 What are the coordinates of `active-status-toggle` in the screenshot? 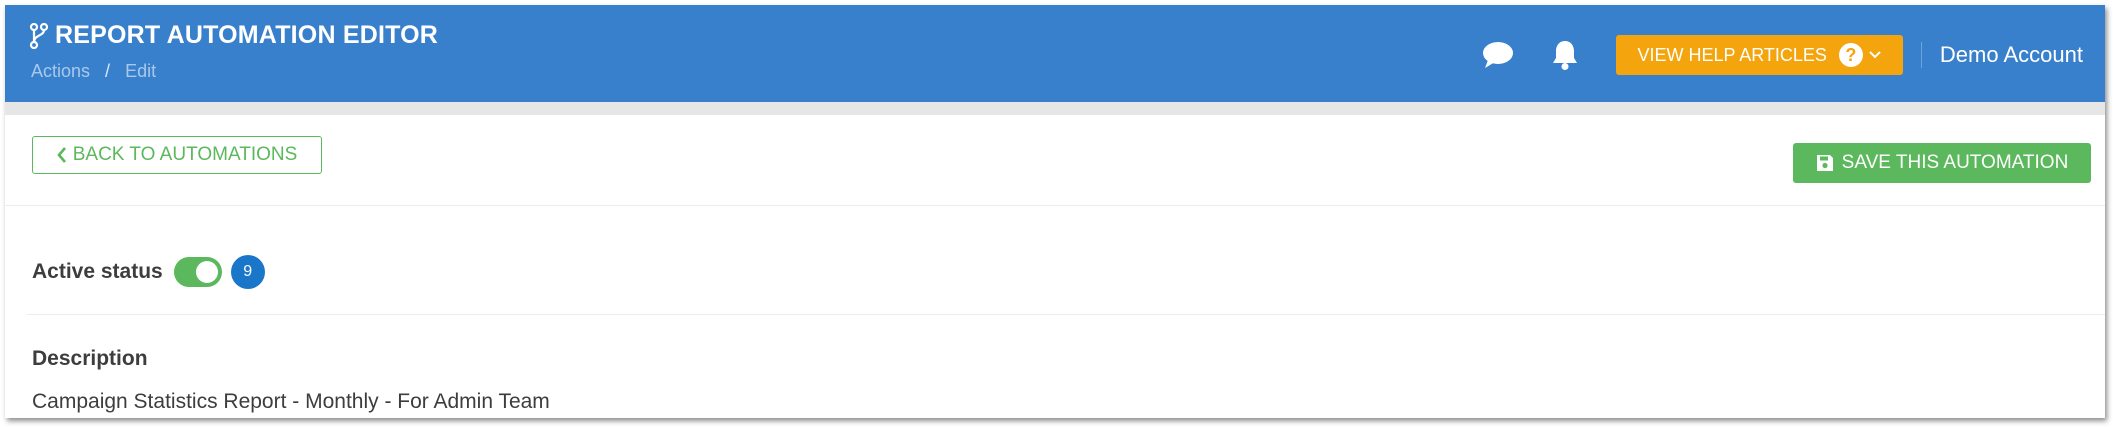 It's located at (197, 272).